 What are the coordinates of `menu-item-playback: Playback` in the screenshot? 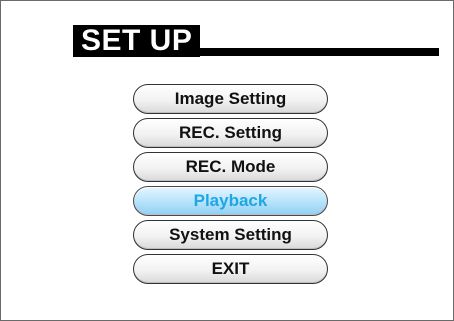 It's located at (230, 201).